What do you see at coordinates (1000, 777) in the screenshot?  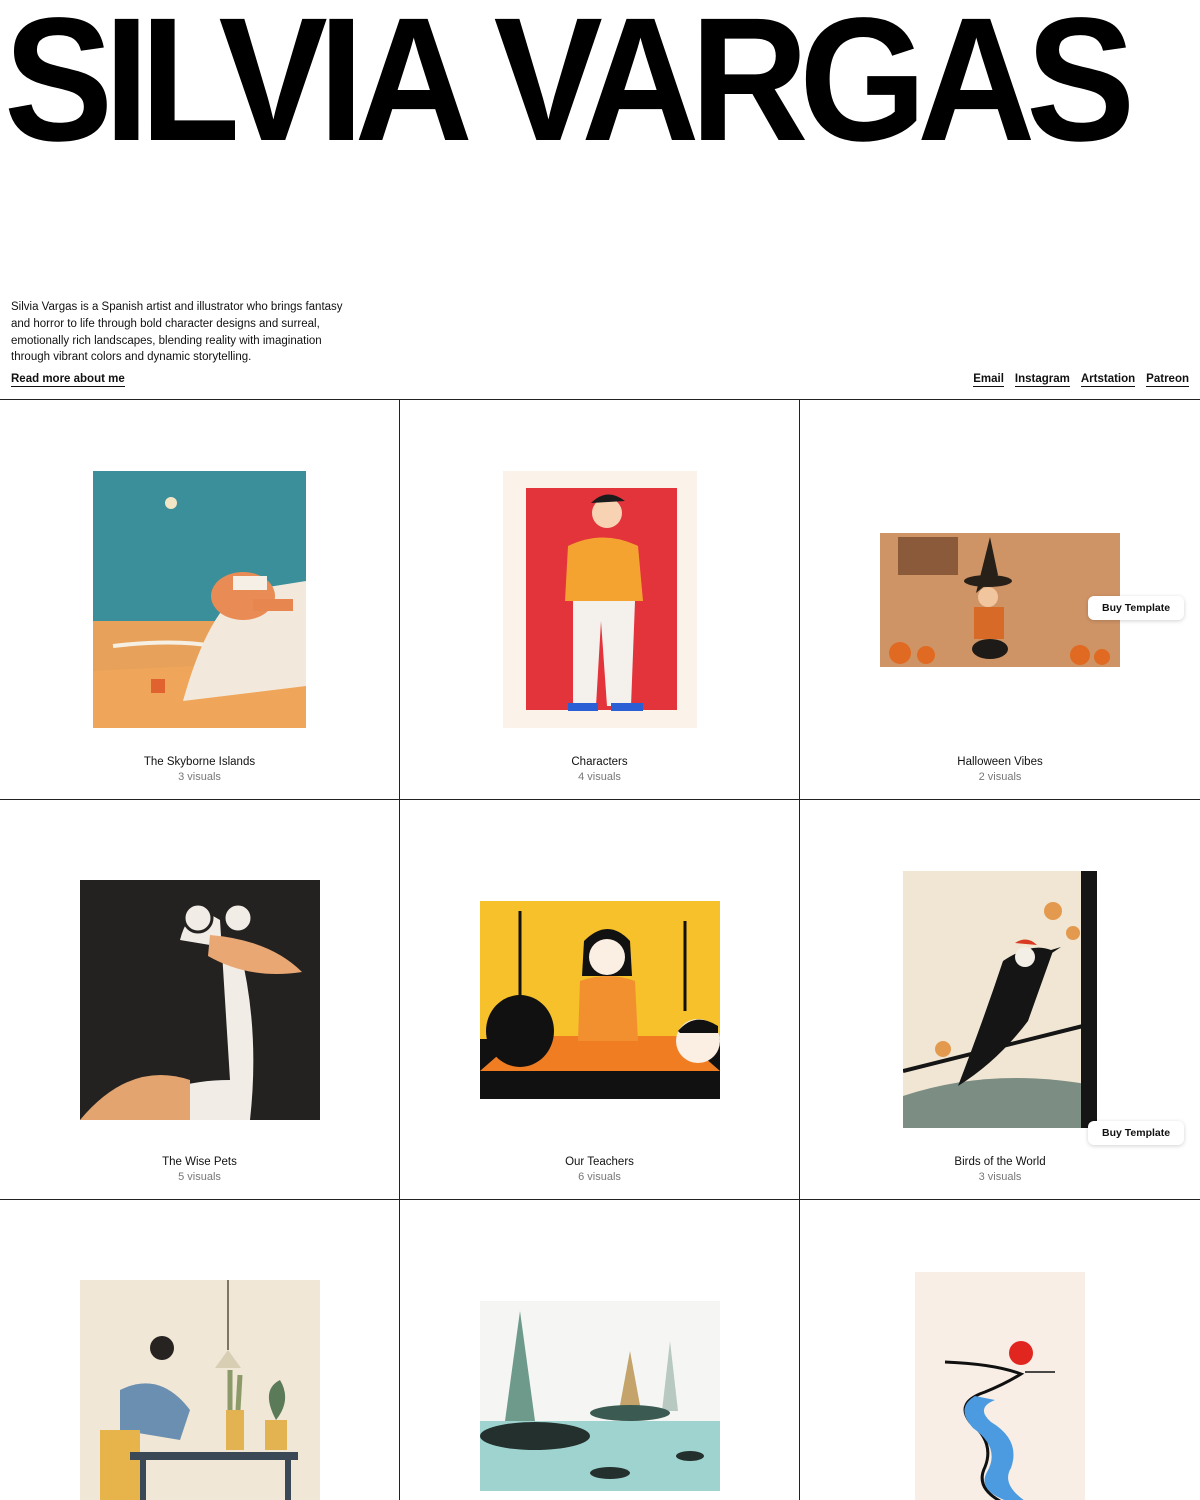 I see `project-visual-count: 2 visuals` at bounding box center [1000, 777].